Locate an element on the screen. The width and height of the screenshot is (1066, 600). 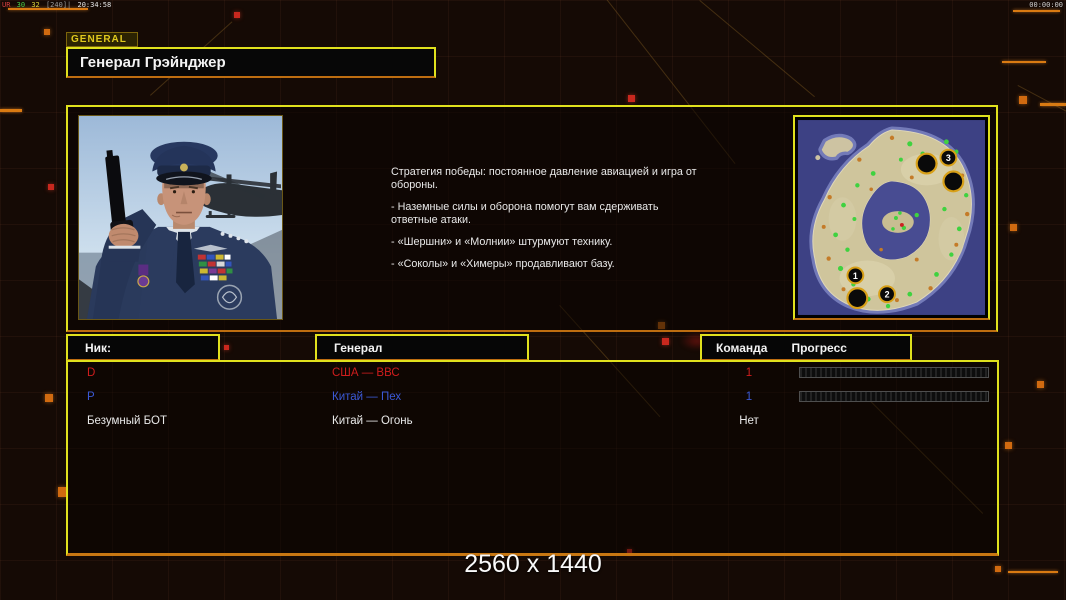
column-header-general: Генерал is located at coordinates (422, 347).